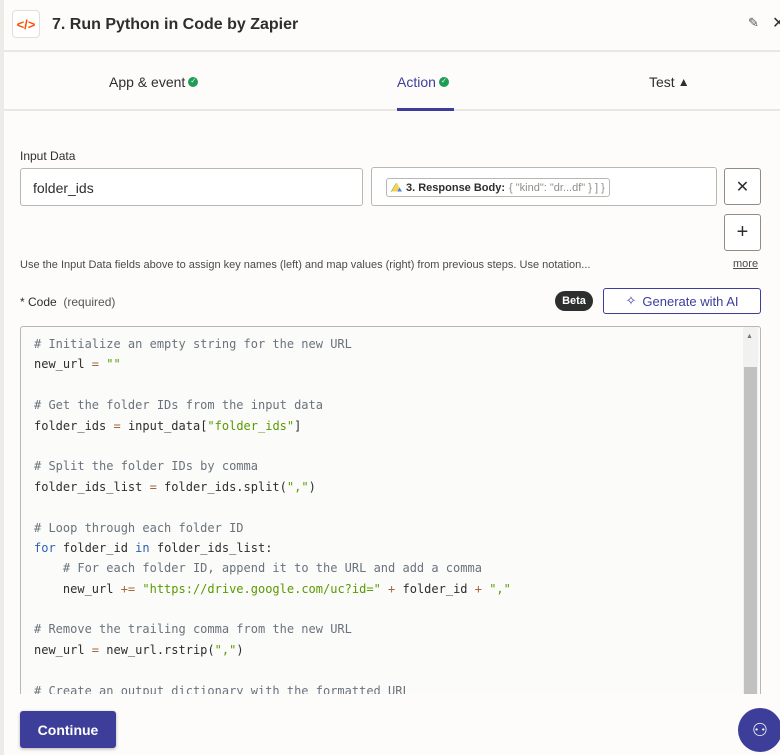  I want to click on code-line: # Loop through each folder ID, so click(272, 528).